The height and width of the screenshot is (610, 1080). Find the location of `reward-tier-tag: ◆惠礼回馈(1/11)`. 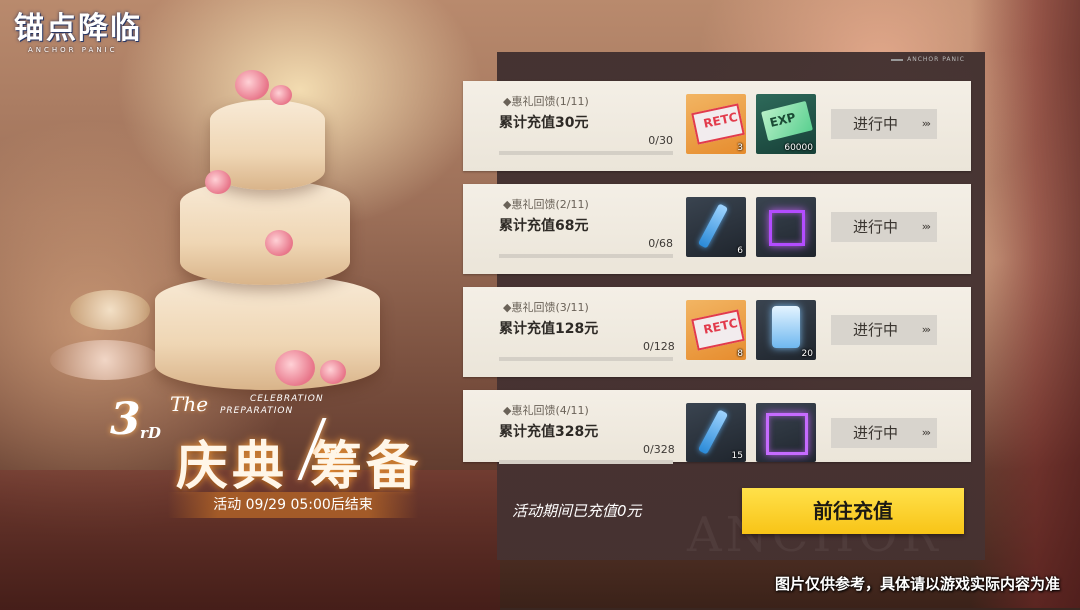

reward-tier-tag: ◆惠礼回馈(1/11) is located at coordinates (546, 101).